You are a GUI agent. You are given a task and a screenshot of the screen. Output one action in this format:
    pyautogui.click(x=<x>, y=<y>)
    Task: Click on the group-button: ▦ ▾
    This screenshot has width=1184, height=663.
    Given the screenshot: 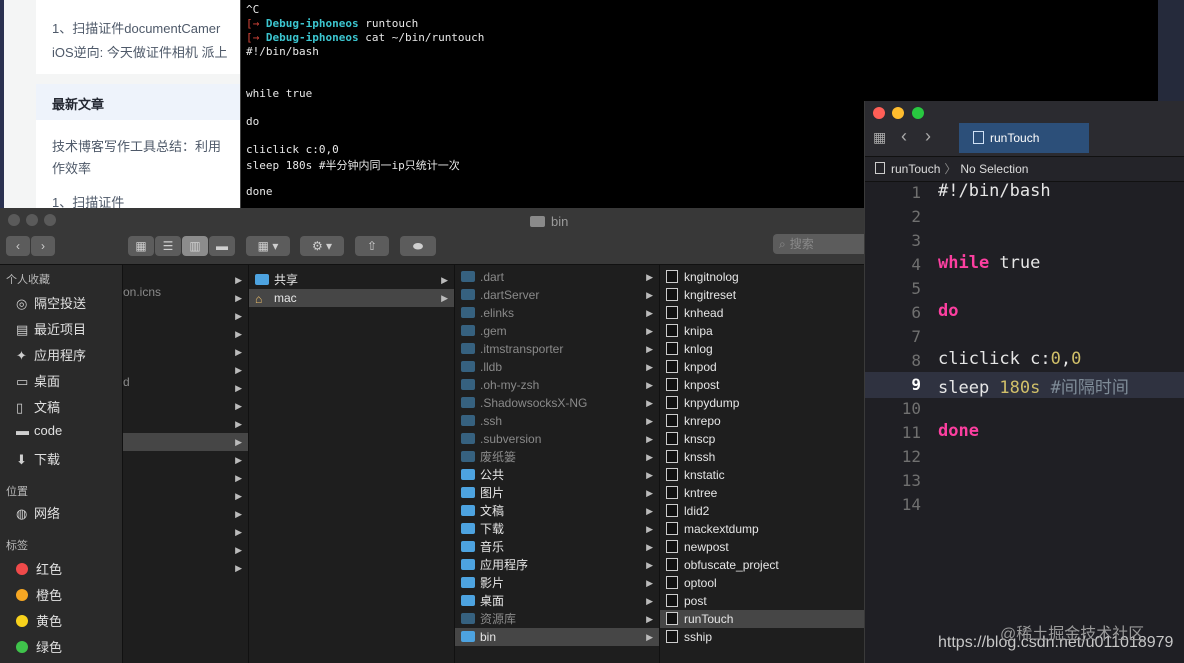 What is the action you would take?
    pyautogui.click(x=268, y=246)
    